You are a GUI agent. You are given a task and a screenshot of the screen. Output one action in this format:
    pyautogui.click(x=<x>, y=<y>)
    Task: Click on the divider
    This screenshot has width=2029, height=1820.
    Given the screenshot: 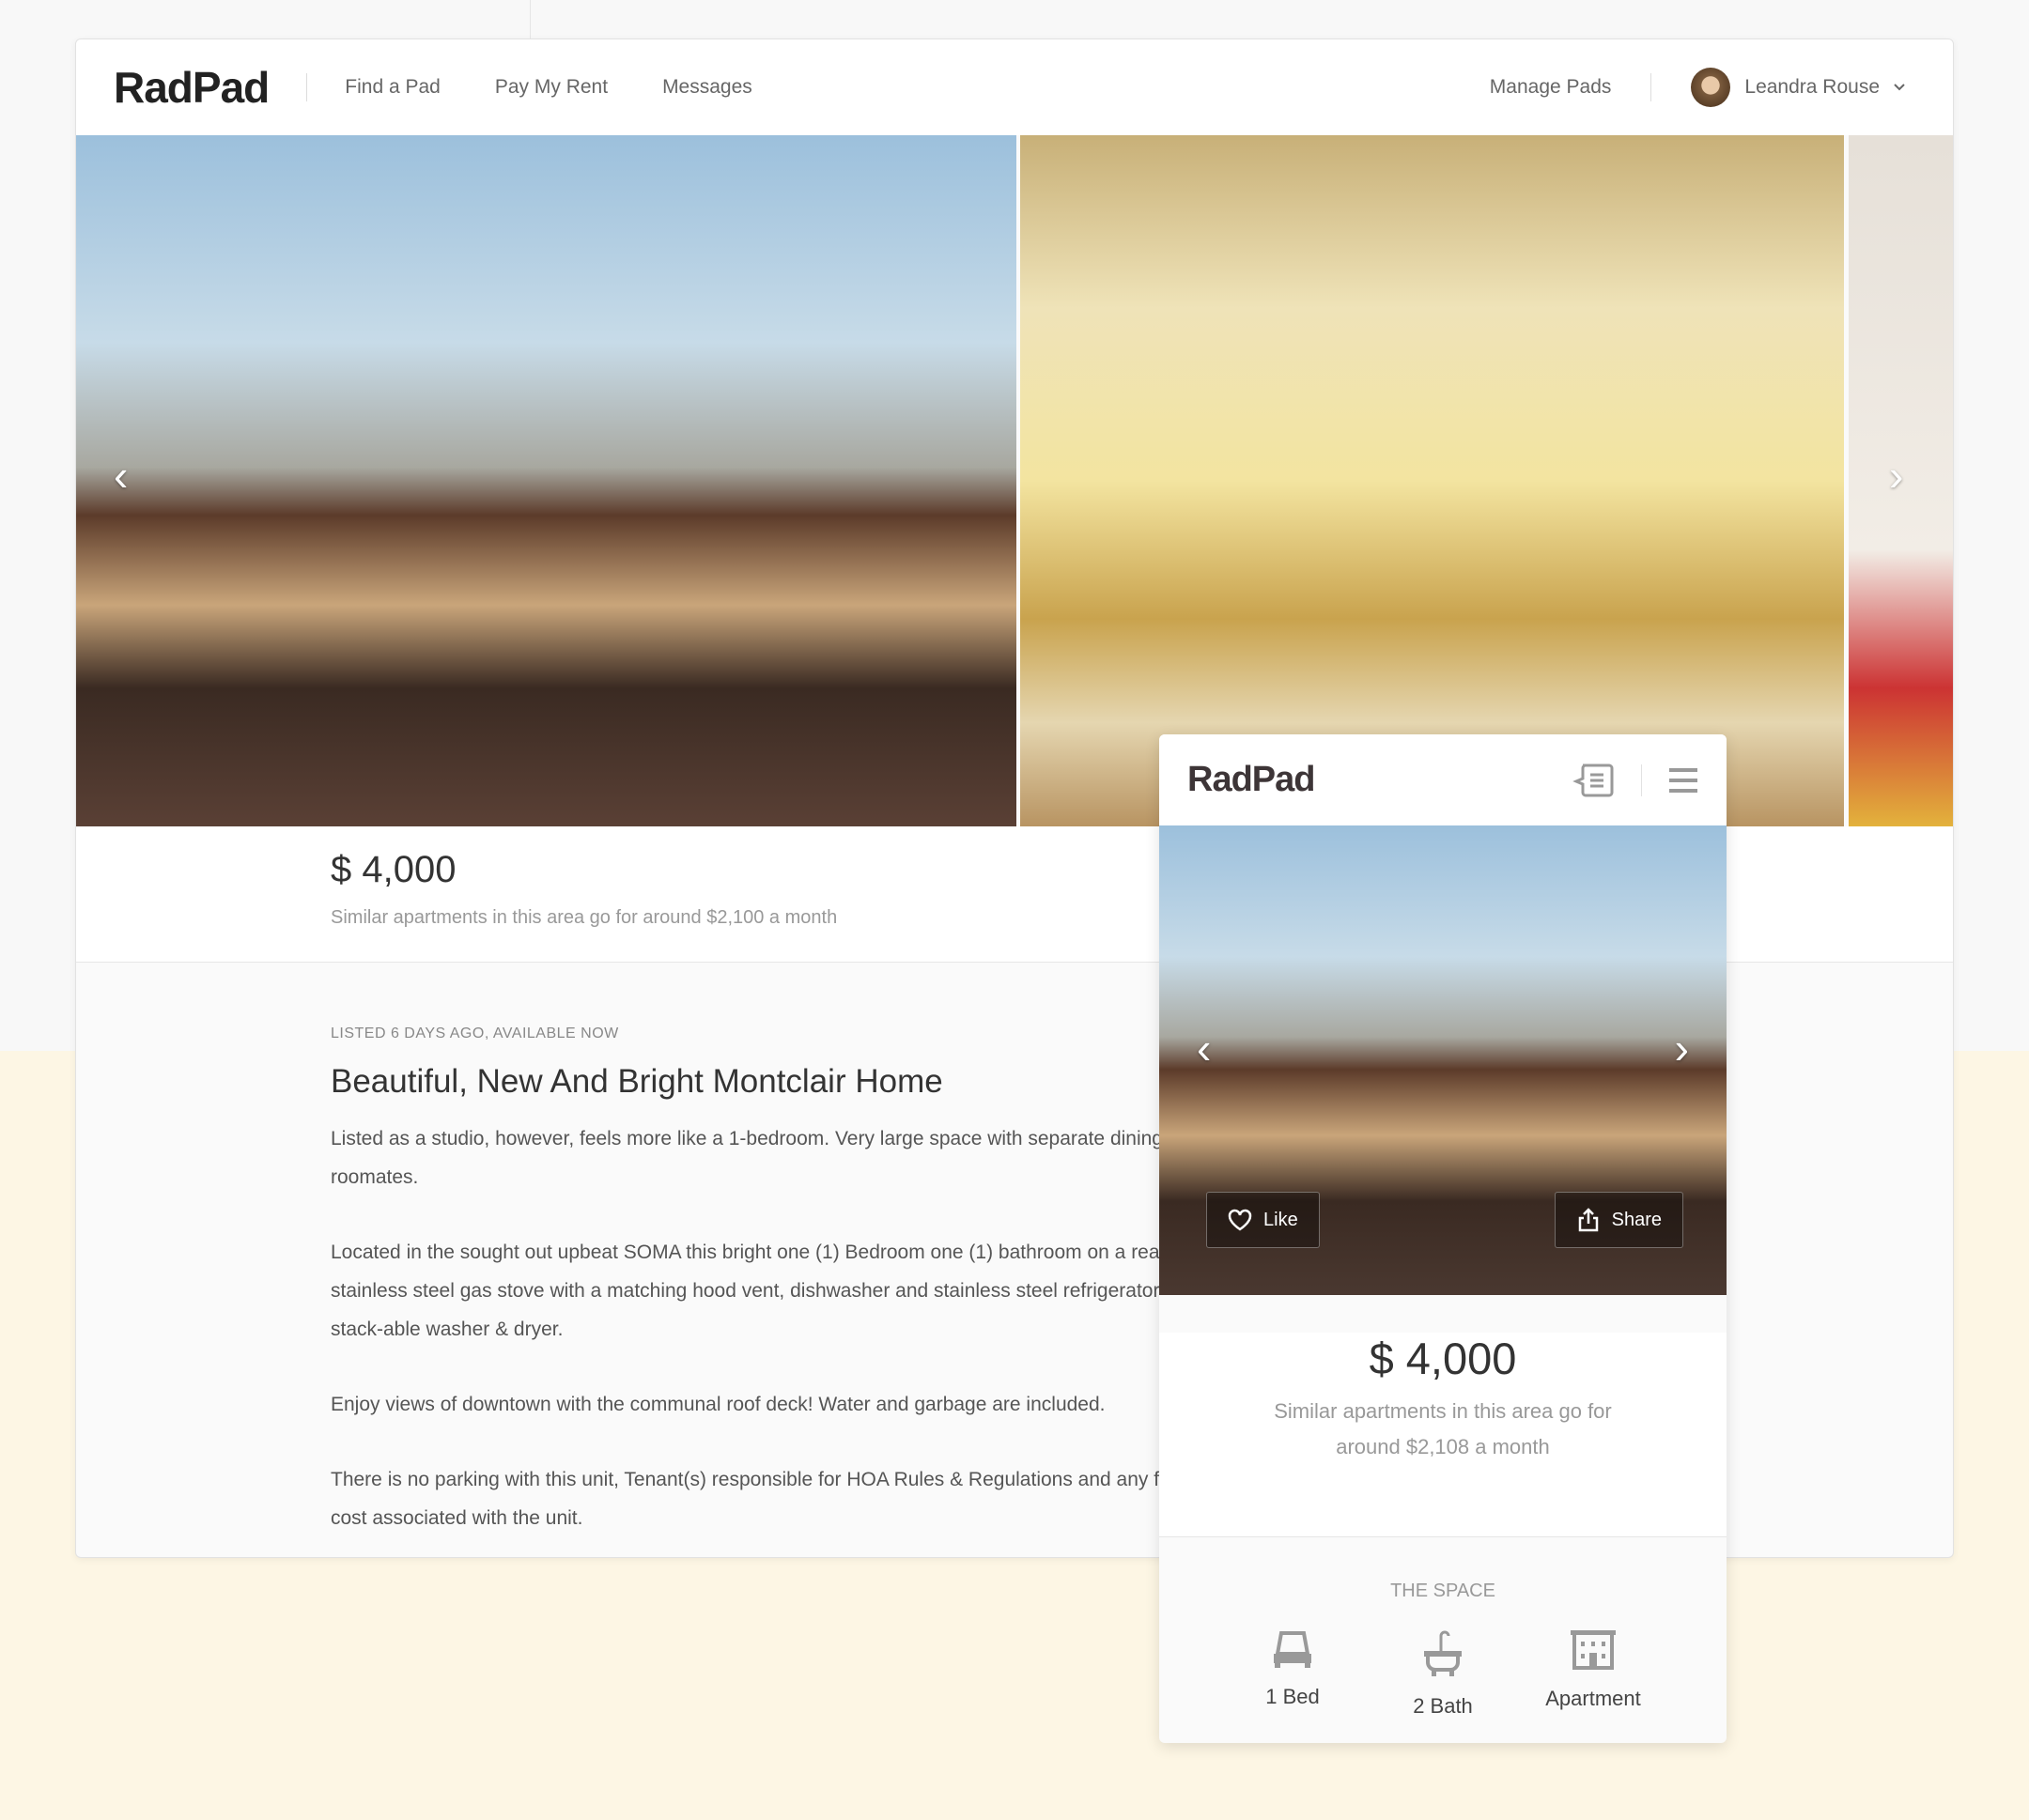 What is the action you would take?
    pyautogui.click(x=530, y=19)
    